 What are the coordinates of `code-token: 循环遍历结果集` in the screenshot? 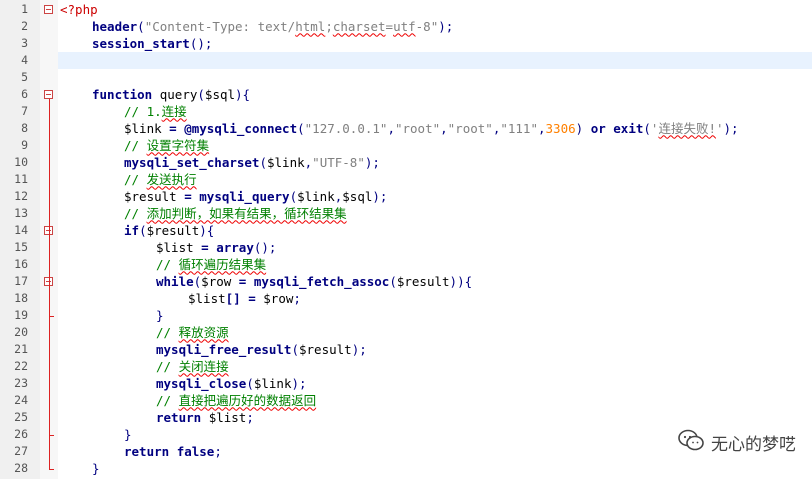 It's located at (222, 264).